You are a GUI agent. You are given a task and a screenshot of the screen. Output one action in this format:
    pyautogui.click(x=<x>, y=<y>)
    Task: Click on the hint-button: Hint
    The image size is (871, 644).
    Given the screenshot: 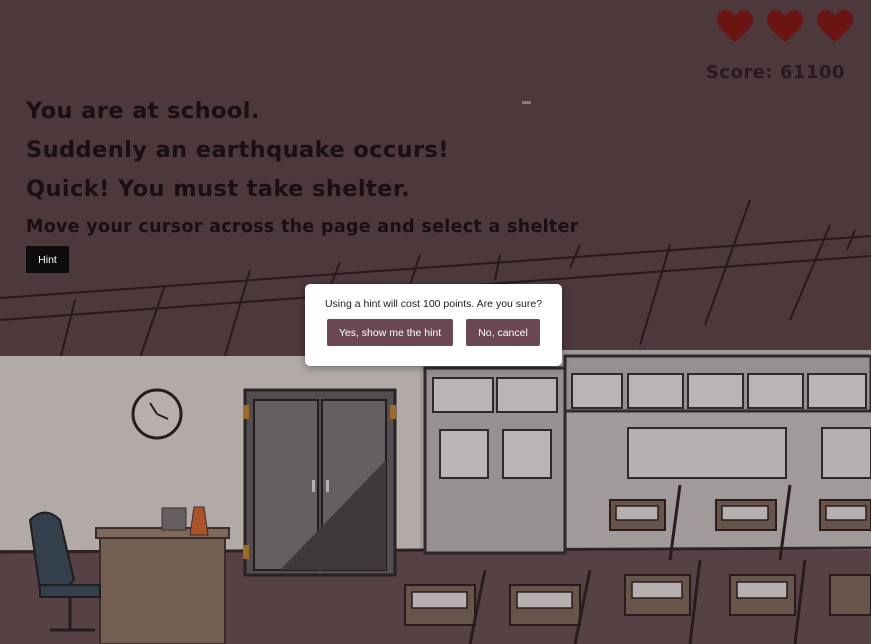 What is the action you would take?
    pyautogui.click(x=47, y=259)
    